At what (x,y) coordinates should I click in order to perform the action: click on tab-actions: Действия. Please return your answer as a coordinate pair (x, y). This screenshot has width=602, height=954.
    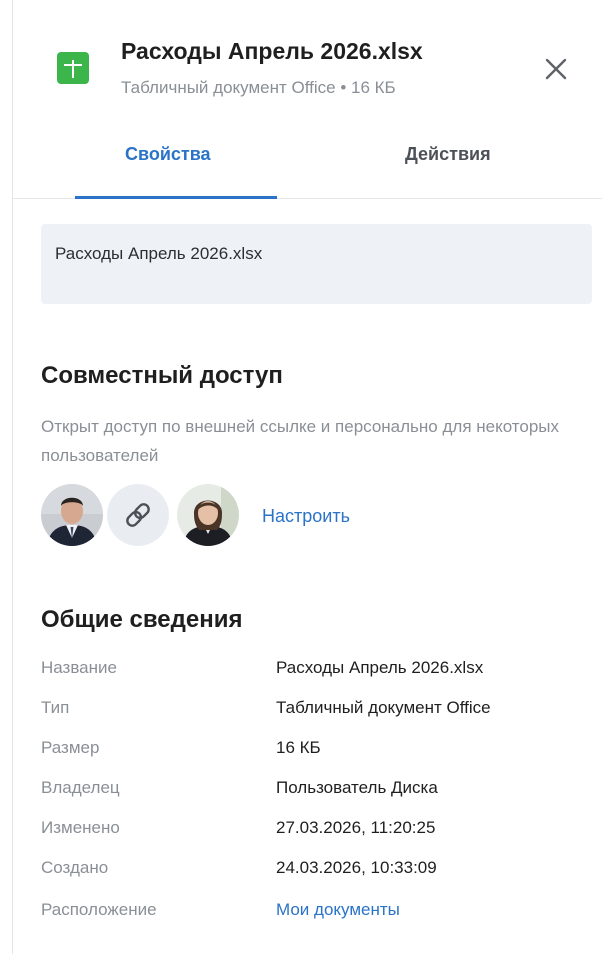
    Looking at the image, I should click on (448, 154).